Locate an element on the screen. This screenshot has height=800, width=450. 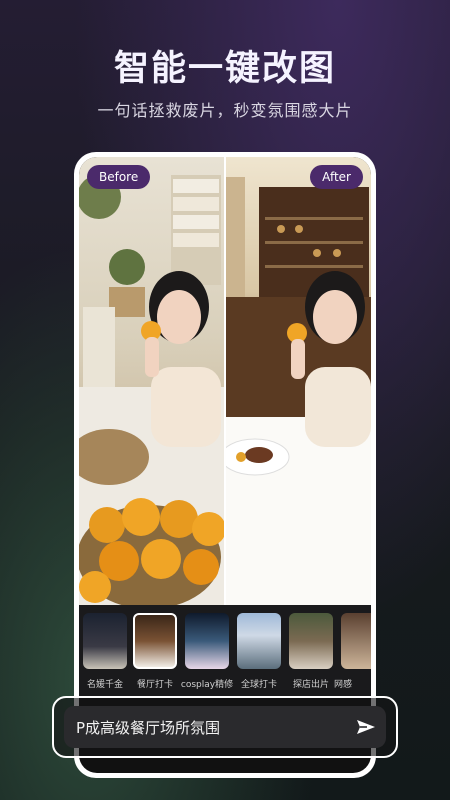
after-badge: After is located at coordinates (336, 177).